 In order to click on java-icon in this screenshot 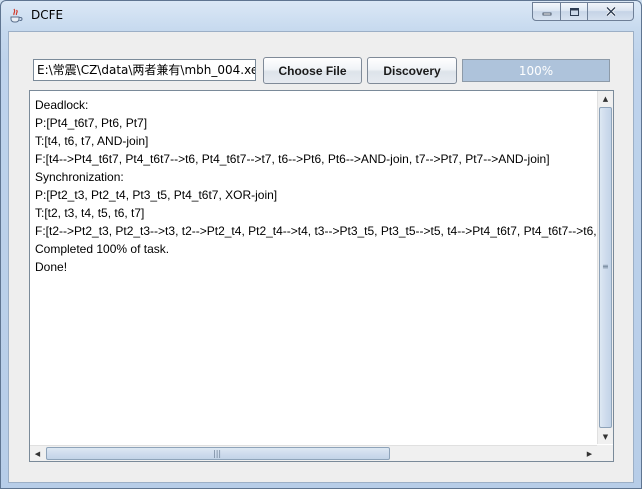, I will do `click(16, 15)`.